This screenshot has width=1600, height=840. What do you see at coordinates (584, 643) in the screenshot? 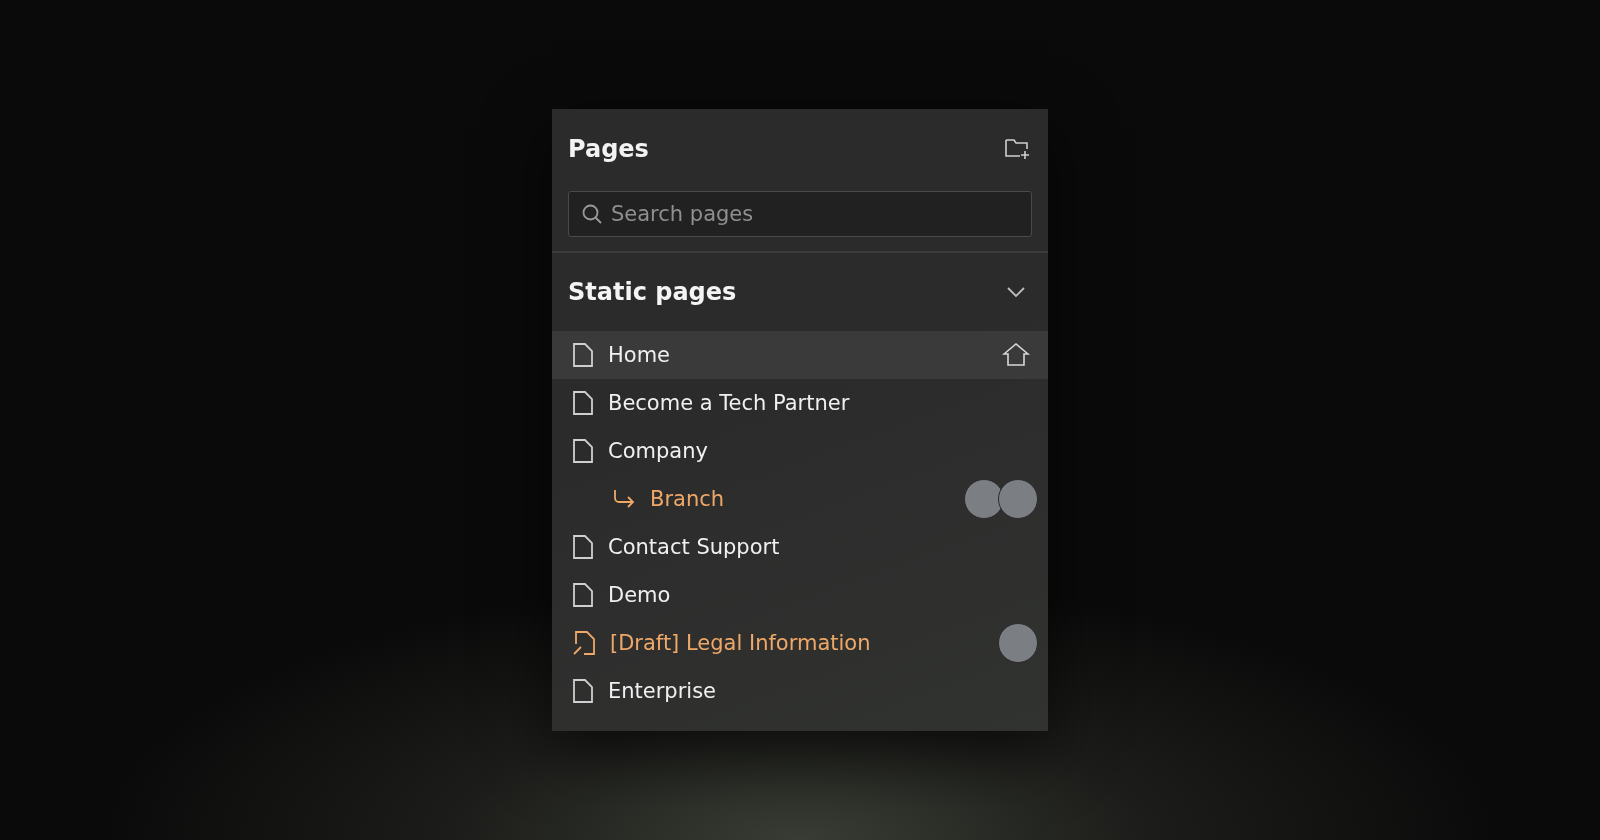
I see `draft-page-icon` at bounding box center [584, 643].